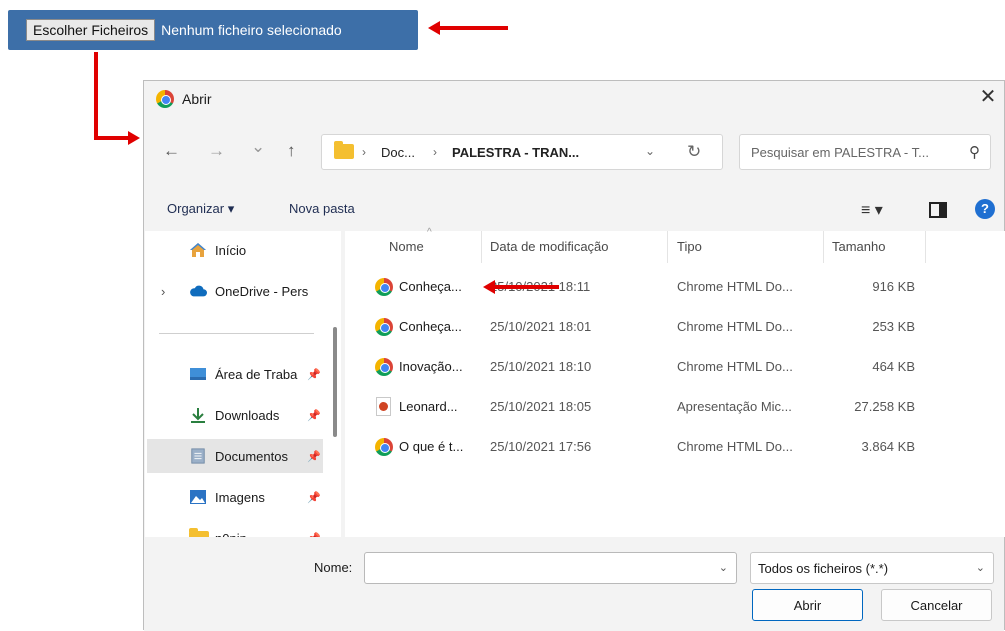  I want to click on sidebar-item-documentos: Documentos 📌, so click(235, 456).